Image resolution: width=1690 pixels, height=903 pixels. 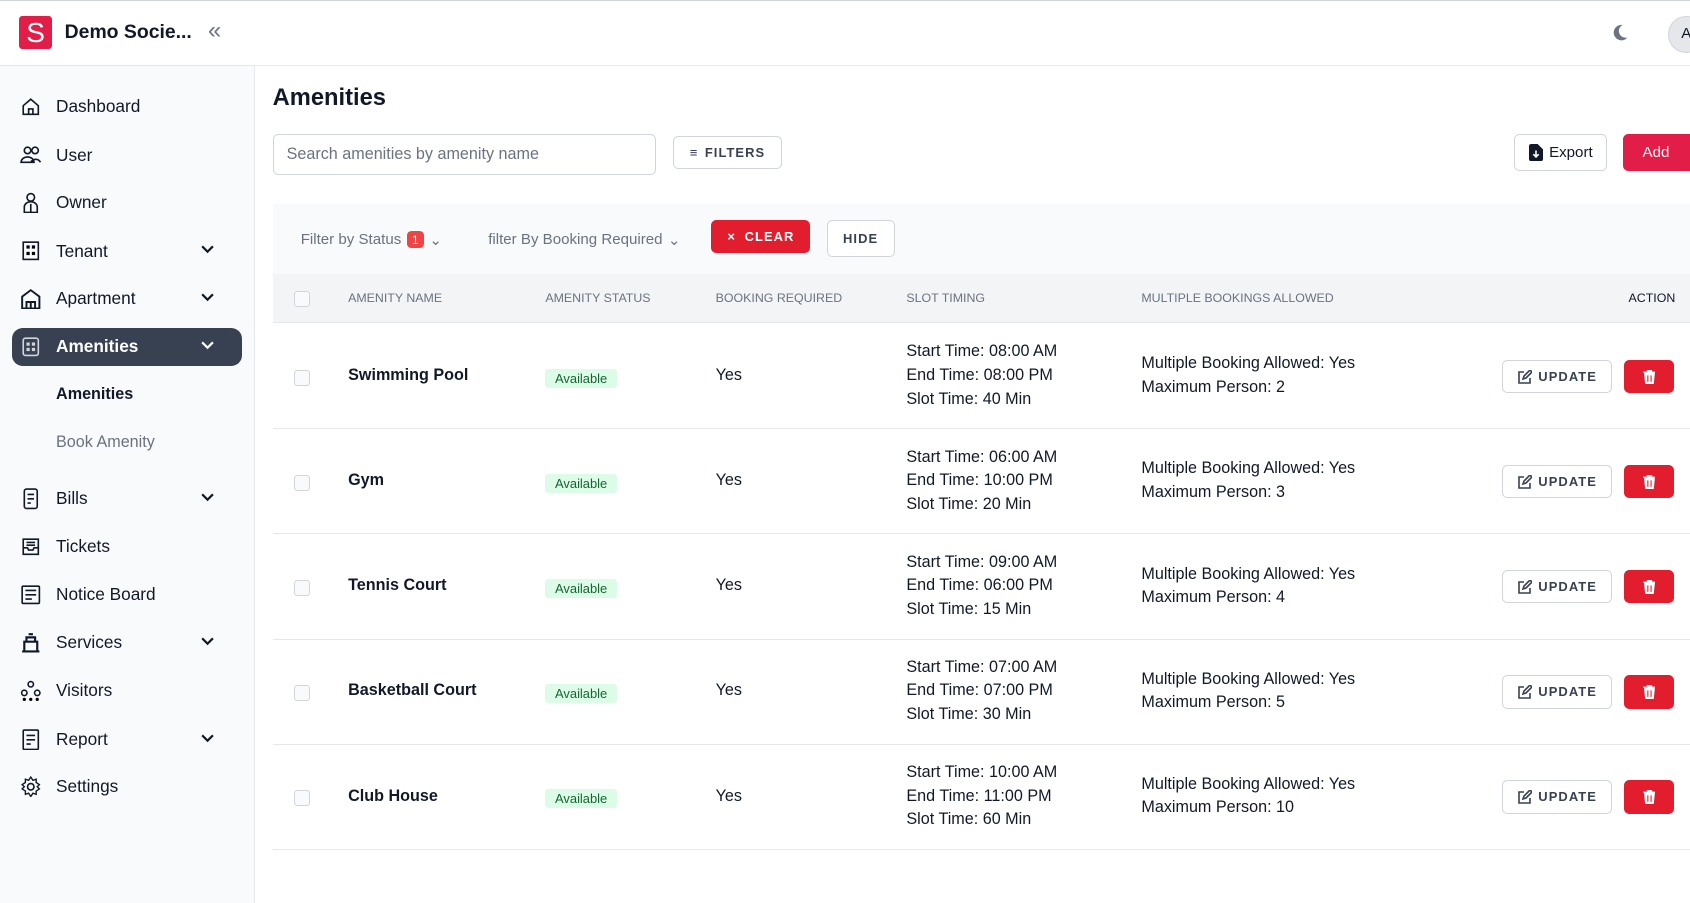 What do you see at coordinates (727, 152) in the screenshot?
I see `filters-button: ≡ FILTERS` at bounding box center [727, 152].